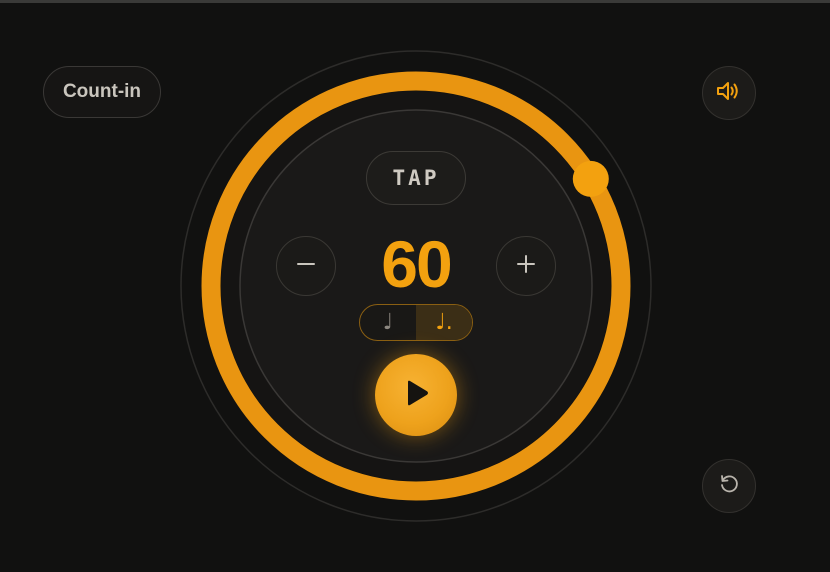 The image size is (830, 572). What do you see at coordinates (444, 322) in the screenshot?
I see `dotted-quarter-note-option: ♩.` at bounding box center [444, 322].